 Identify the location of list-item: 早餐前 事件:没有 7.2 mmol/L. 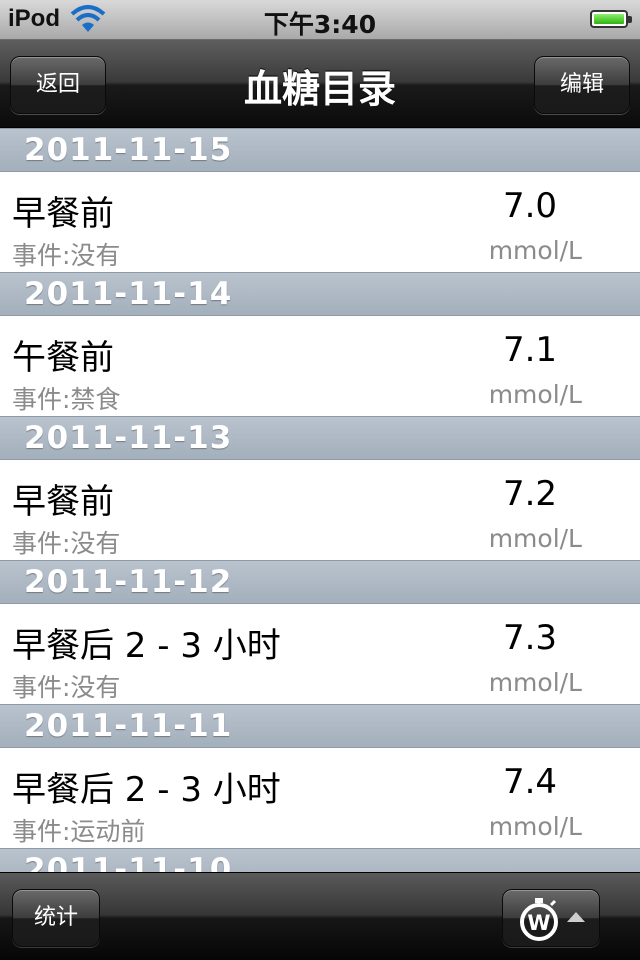
(320, 510).